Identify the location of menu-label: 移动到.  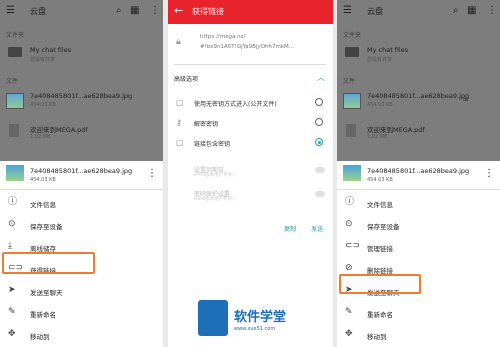
(40, 337).